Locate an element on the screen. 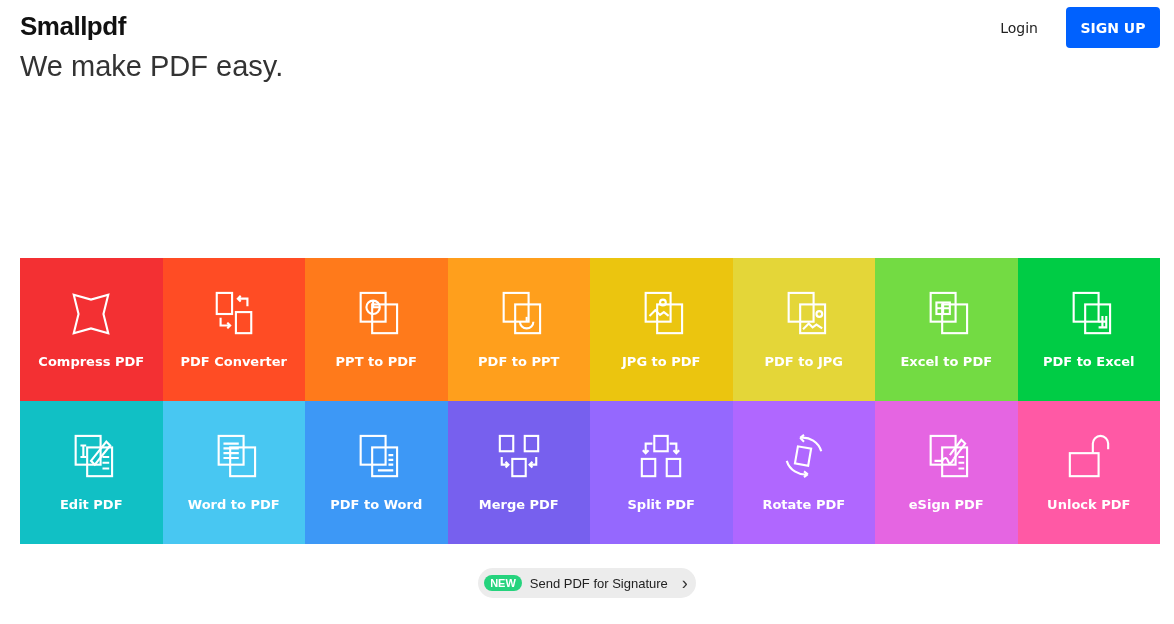 The width and height of the screenshot is (1174, 624). tool-tile: PDF to JPG is located at coordinates (803, 329).